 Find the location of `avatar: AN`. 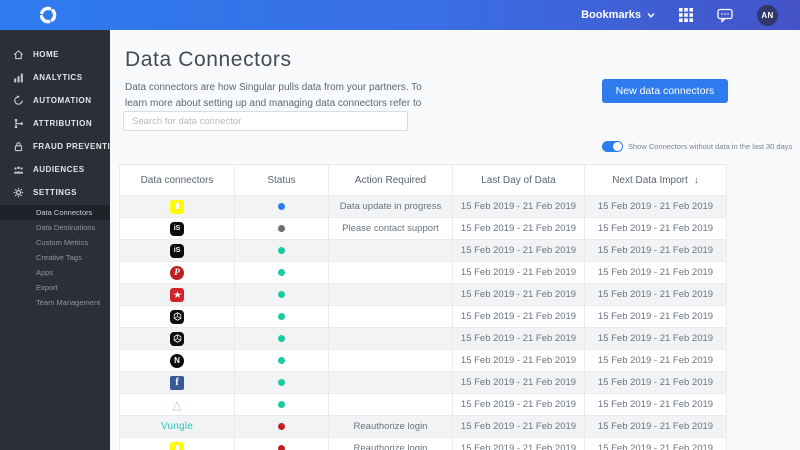

avatar: AN is located at coordinates (767, 15).